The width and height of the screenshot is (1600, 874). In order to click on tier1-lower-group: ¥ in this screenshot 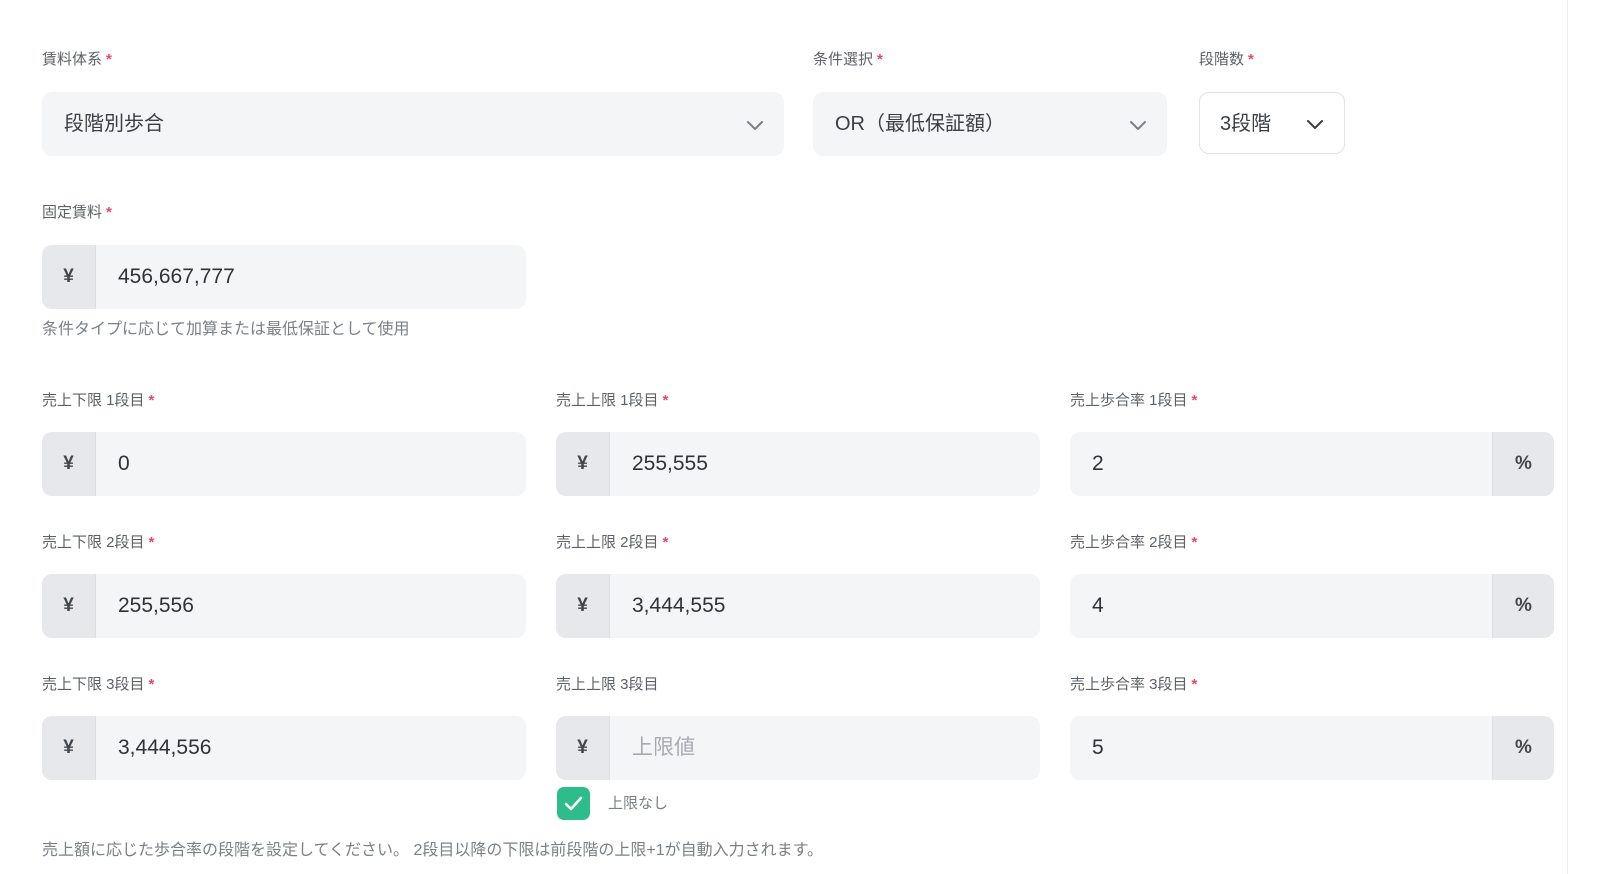, I will do `click(284, 464)`.